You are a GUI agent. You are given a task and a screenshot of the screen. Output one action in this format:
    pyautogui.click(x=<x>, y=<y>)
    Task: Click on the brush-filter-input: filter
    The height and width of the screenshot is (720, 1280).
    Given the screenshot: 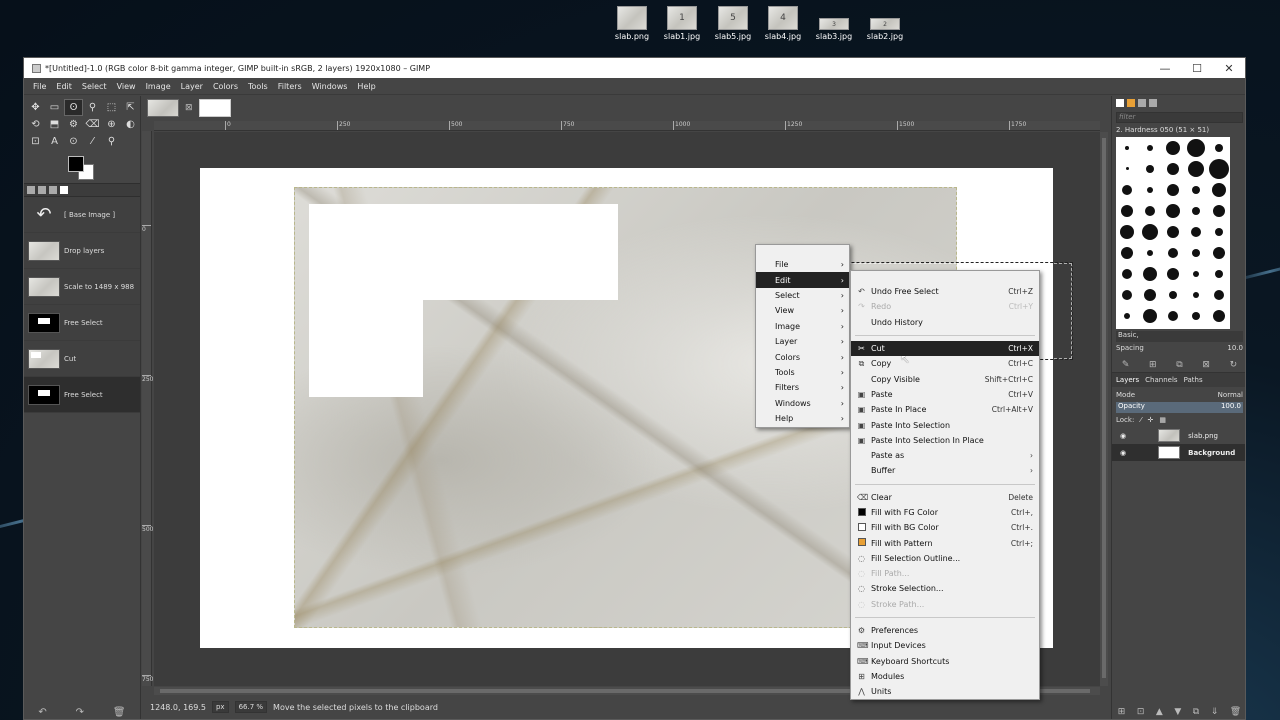 What is the action you would take?
    pyautogui.click(x=1179, y=117)
    